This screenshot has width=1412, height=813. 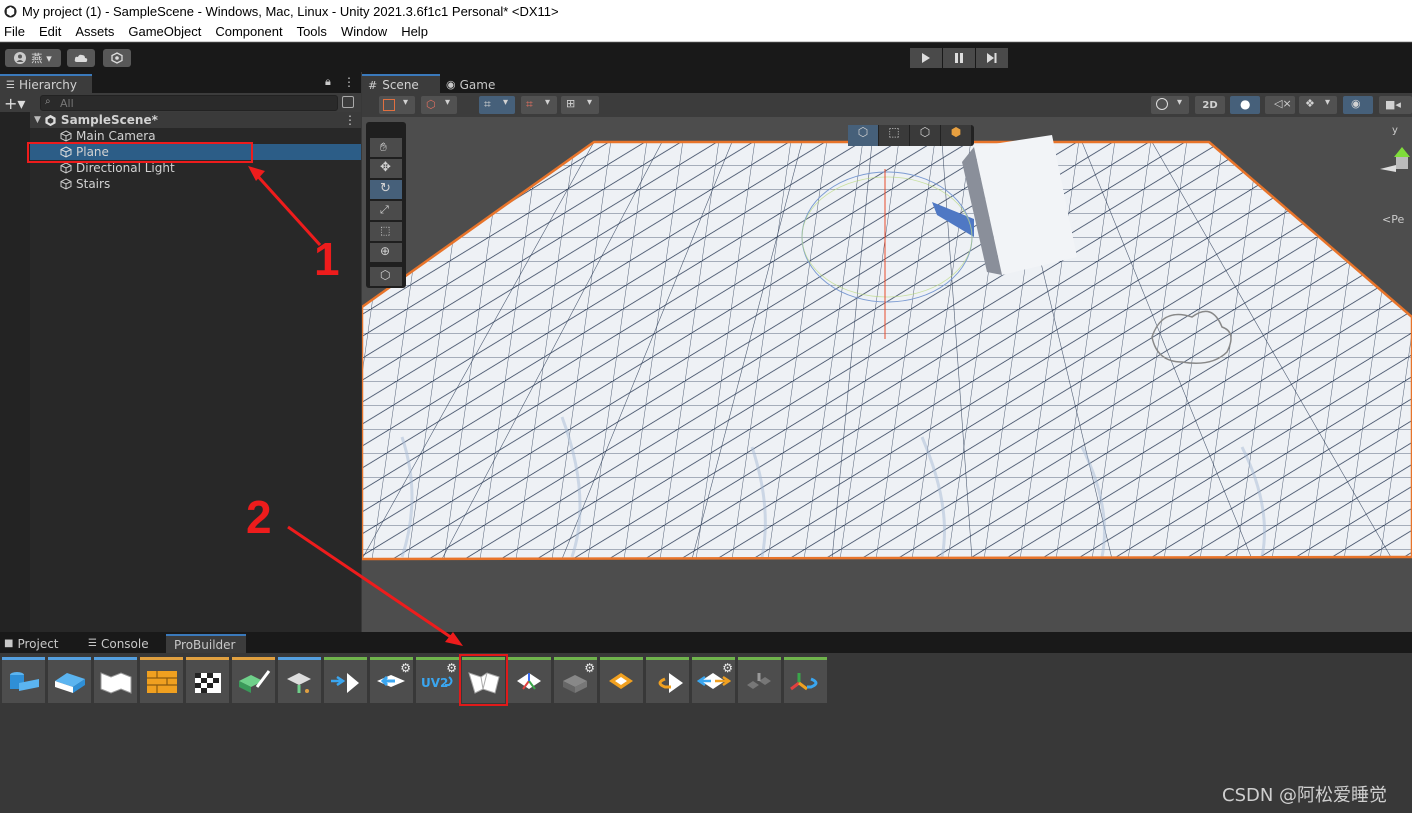 What do you see at coordinates (259, 517) in the screenshot?
I see `annotation-number-2: 2` at bounding box center [259, 517].